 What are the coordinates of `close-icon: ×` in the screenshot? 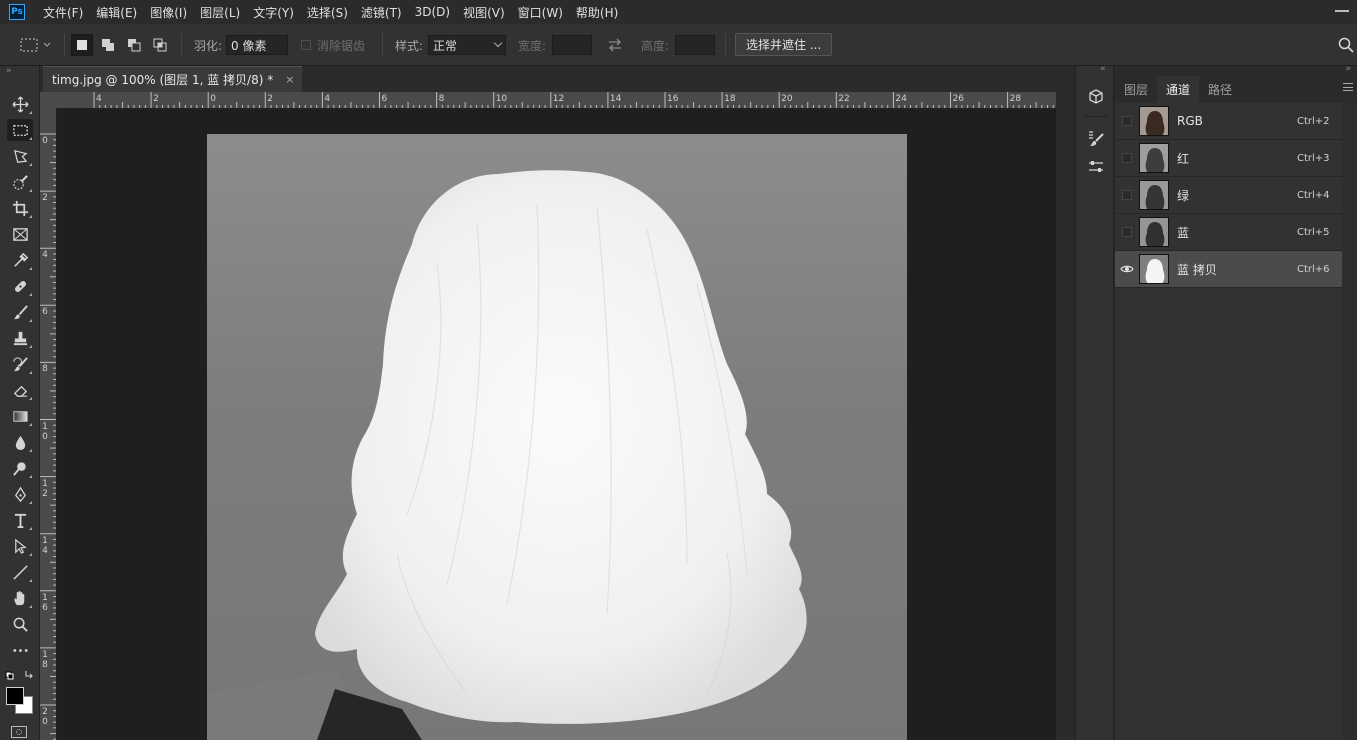 It's located at (289, 79).